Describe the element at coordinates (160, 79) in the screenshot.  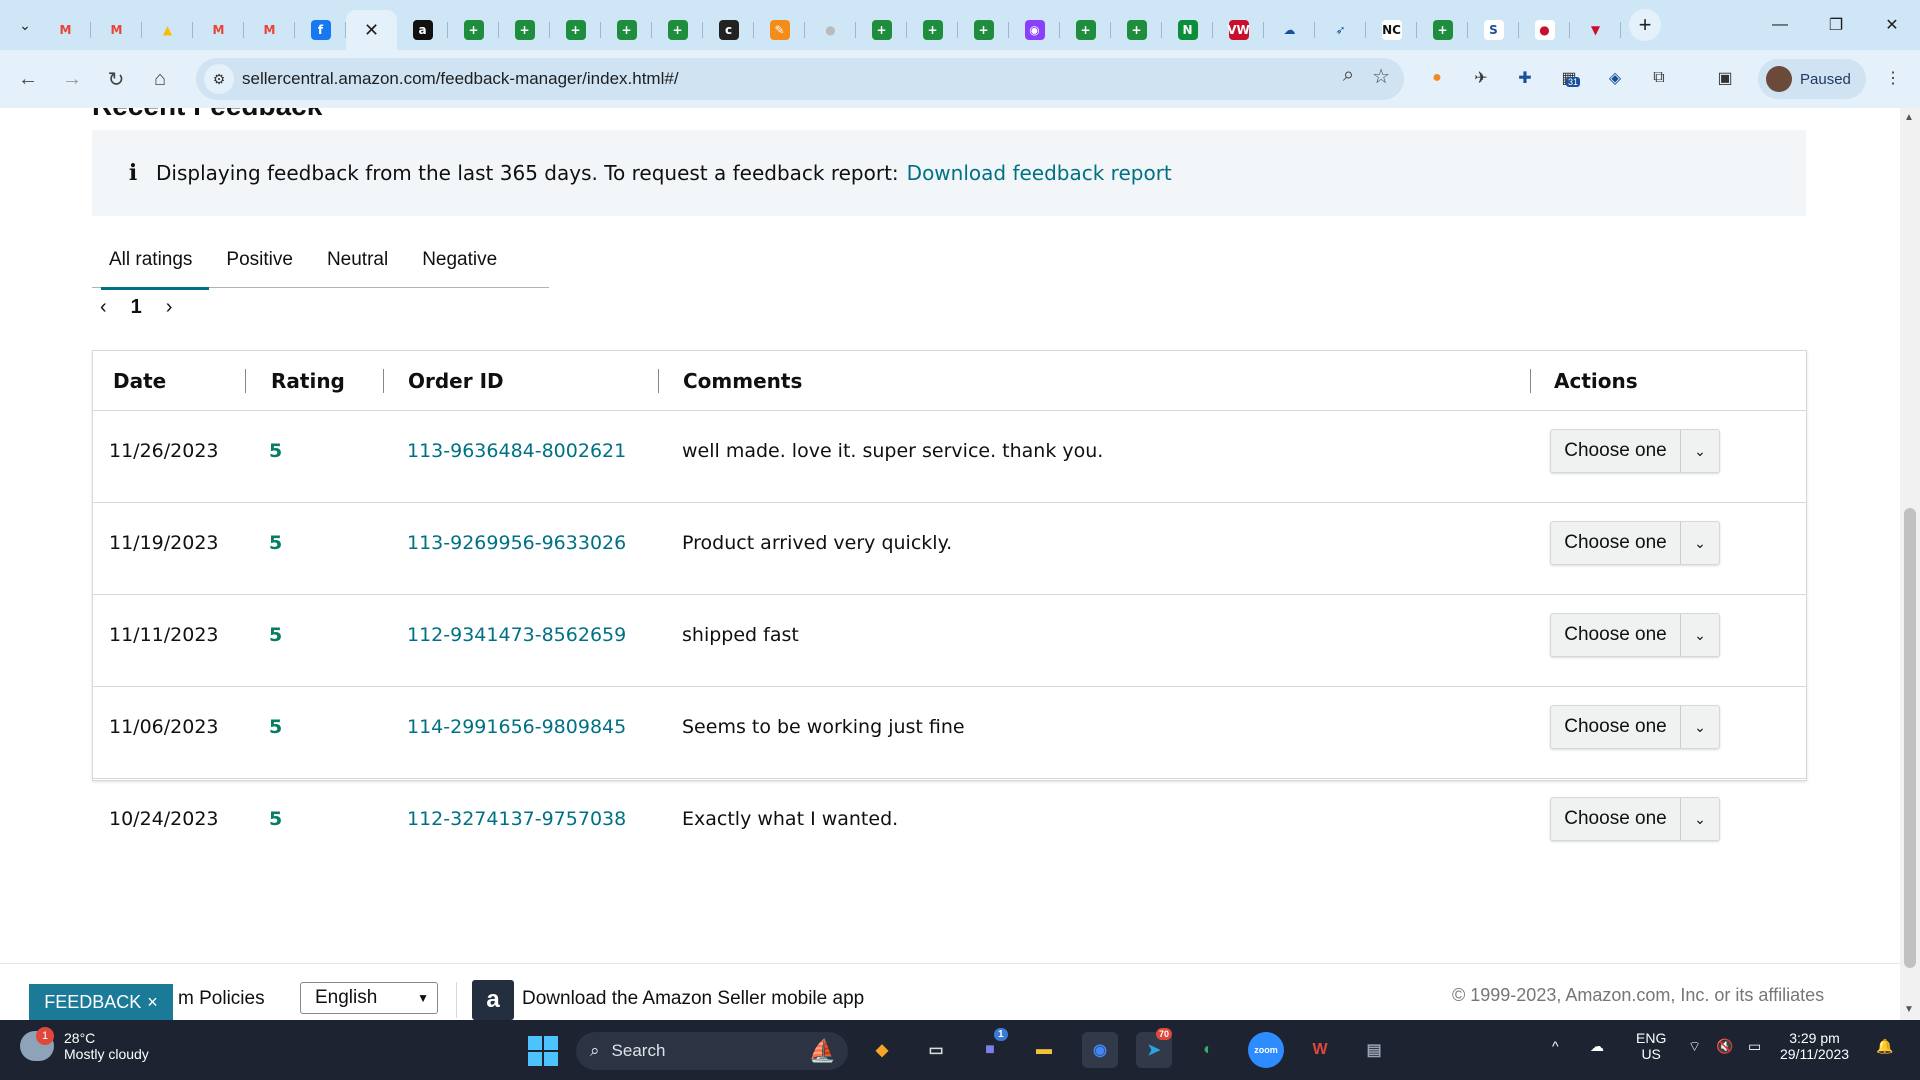
I see `home-button: ⌂` at that location.